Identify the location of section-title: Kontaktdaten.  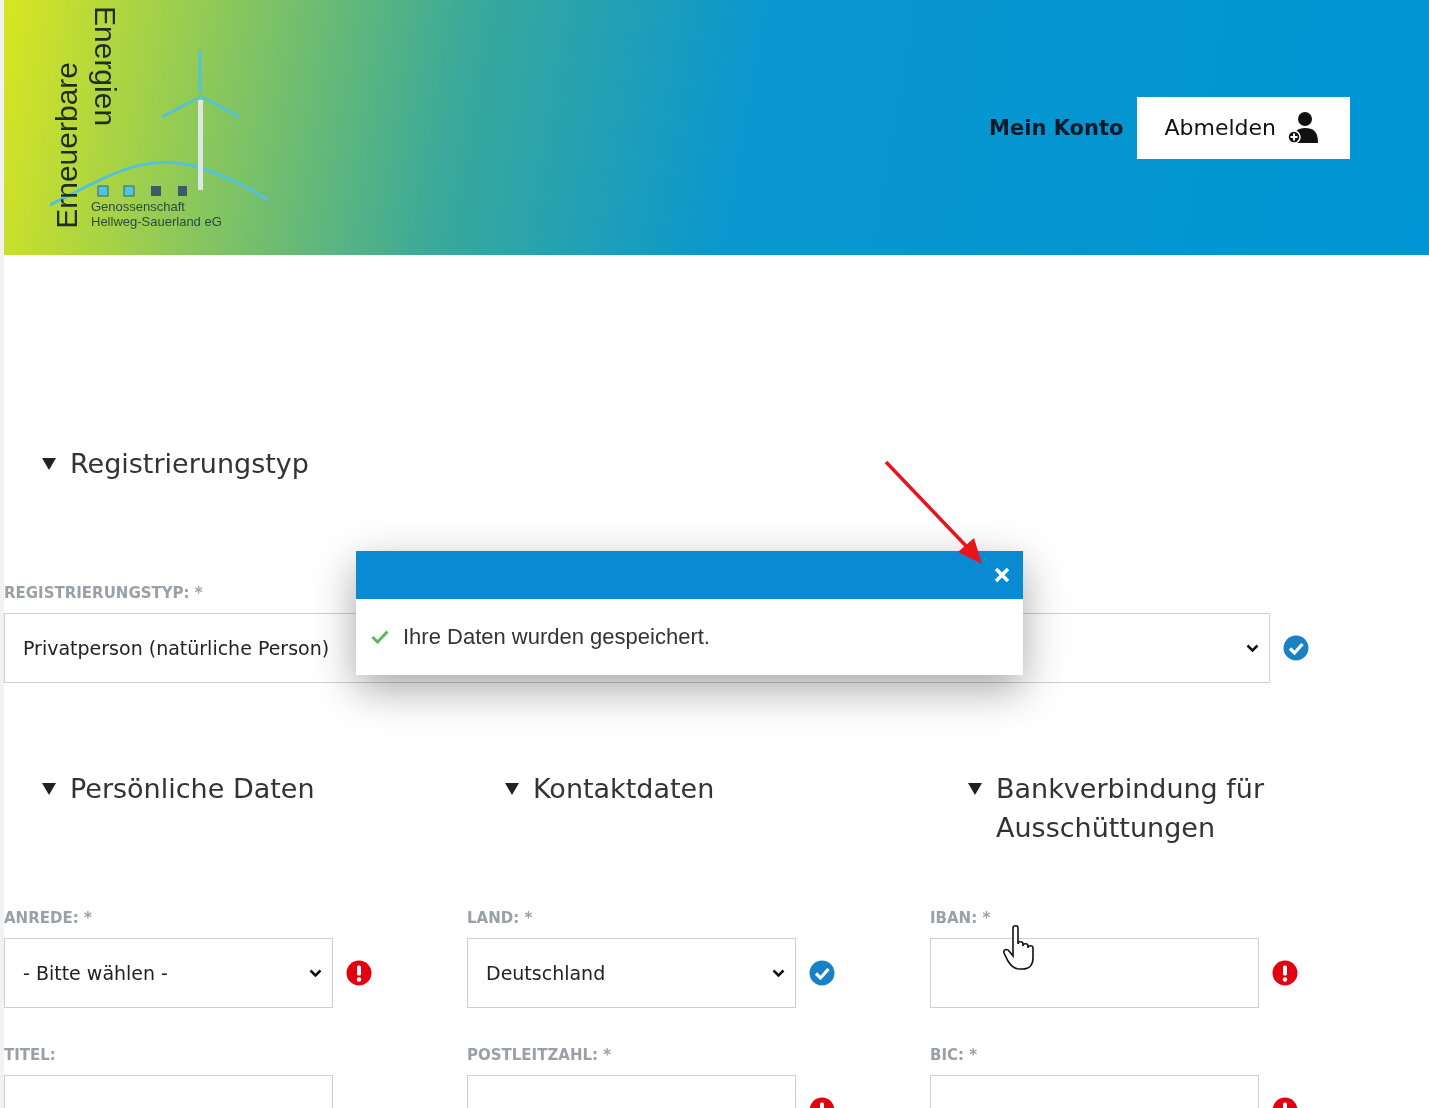
(624, 789).